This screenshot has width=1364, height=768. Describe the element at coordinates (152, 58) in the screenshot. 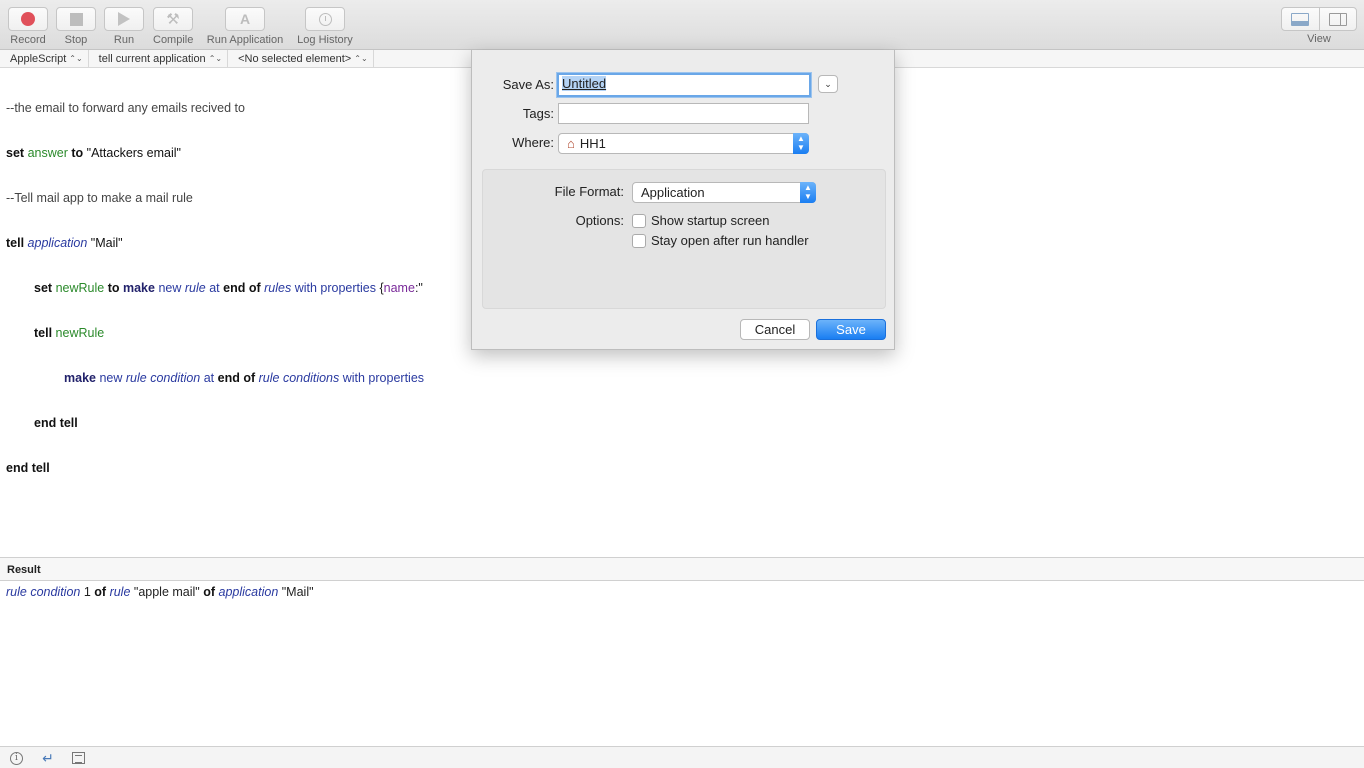

I see `target-value: tell current application` at that location.